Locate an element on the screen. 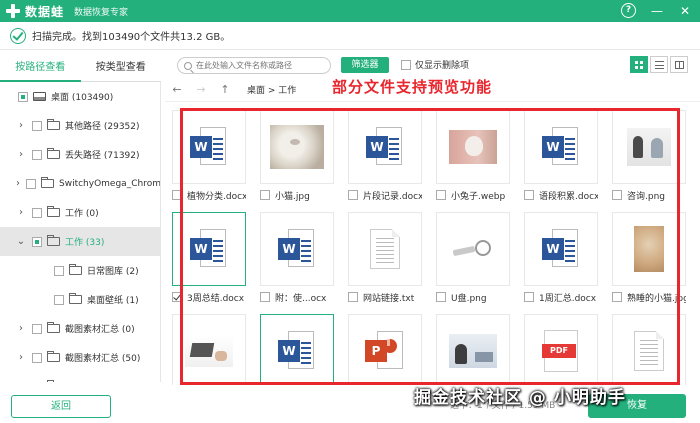 The height and width of the screenshot is (423, 700). grid-view-button is located at coordinates (639, 64).